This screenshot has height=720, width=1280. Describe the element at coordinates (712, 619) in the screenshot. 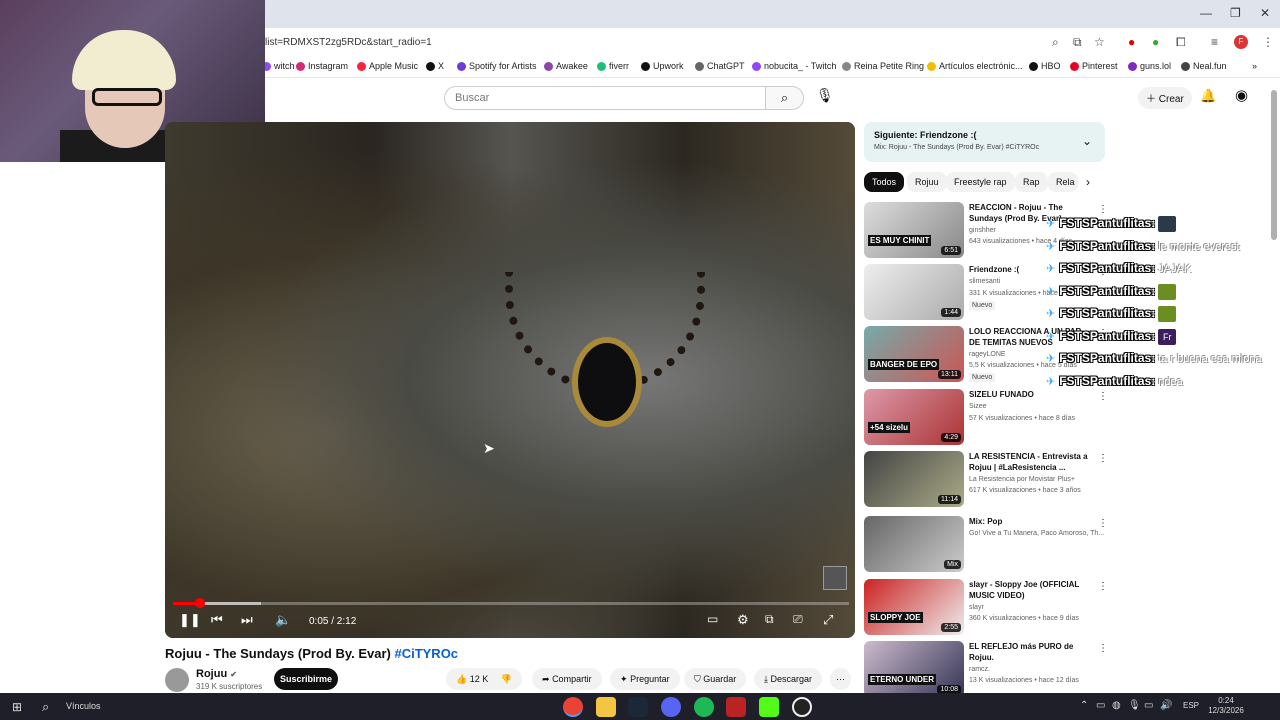

I see `subtitles-icon: ▭` at that location.